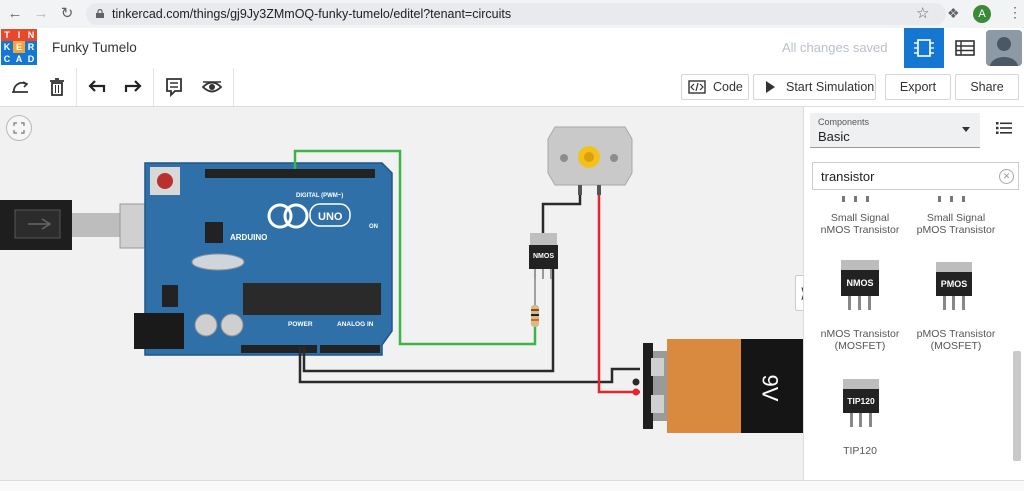  I want to click on logo-letter: K, so click(7, 47).